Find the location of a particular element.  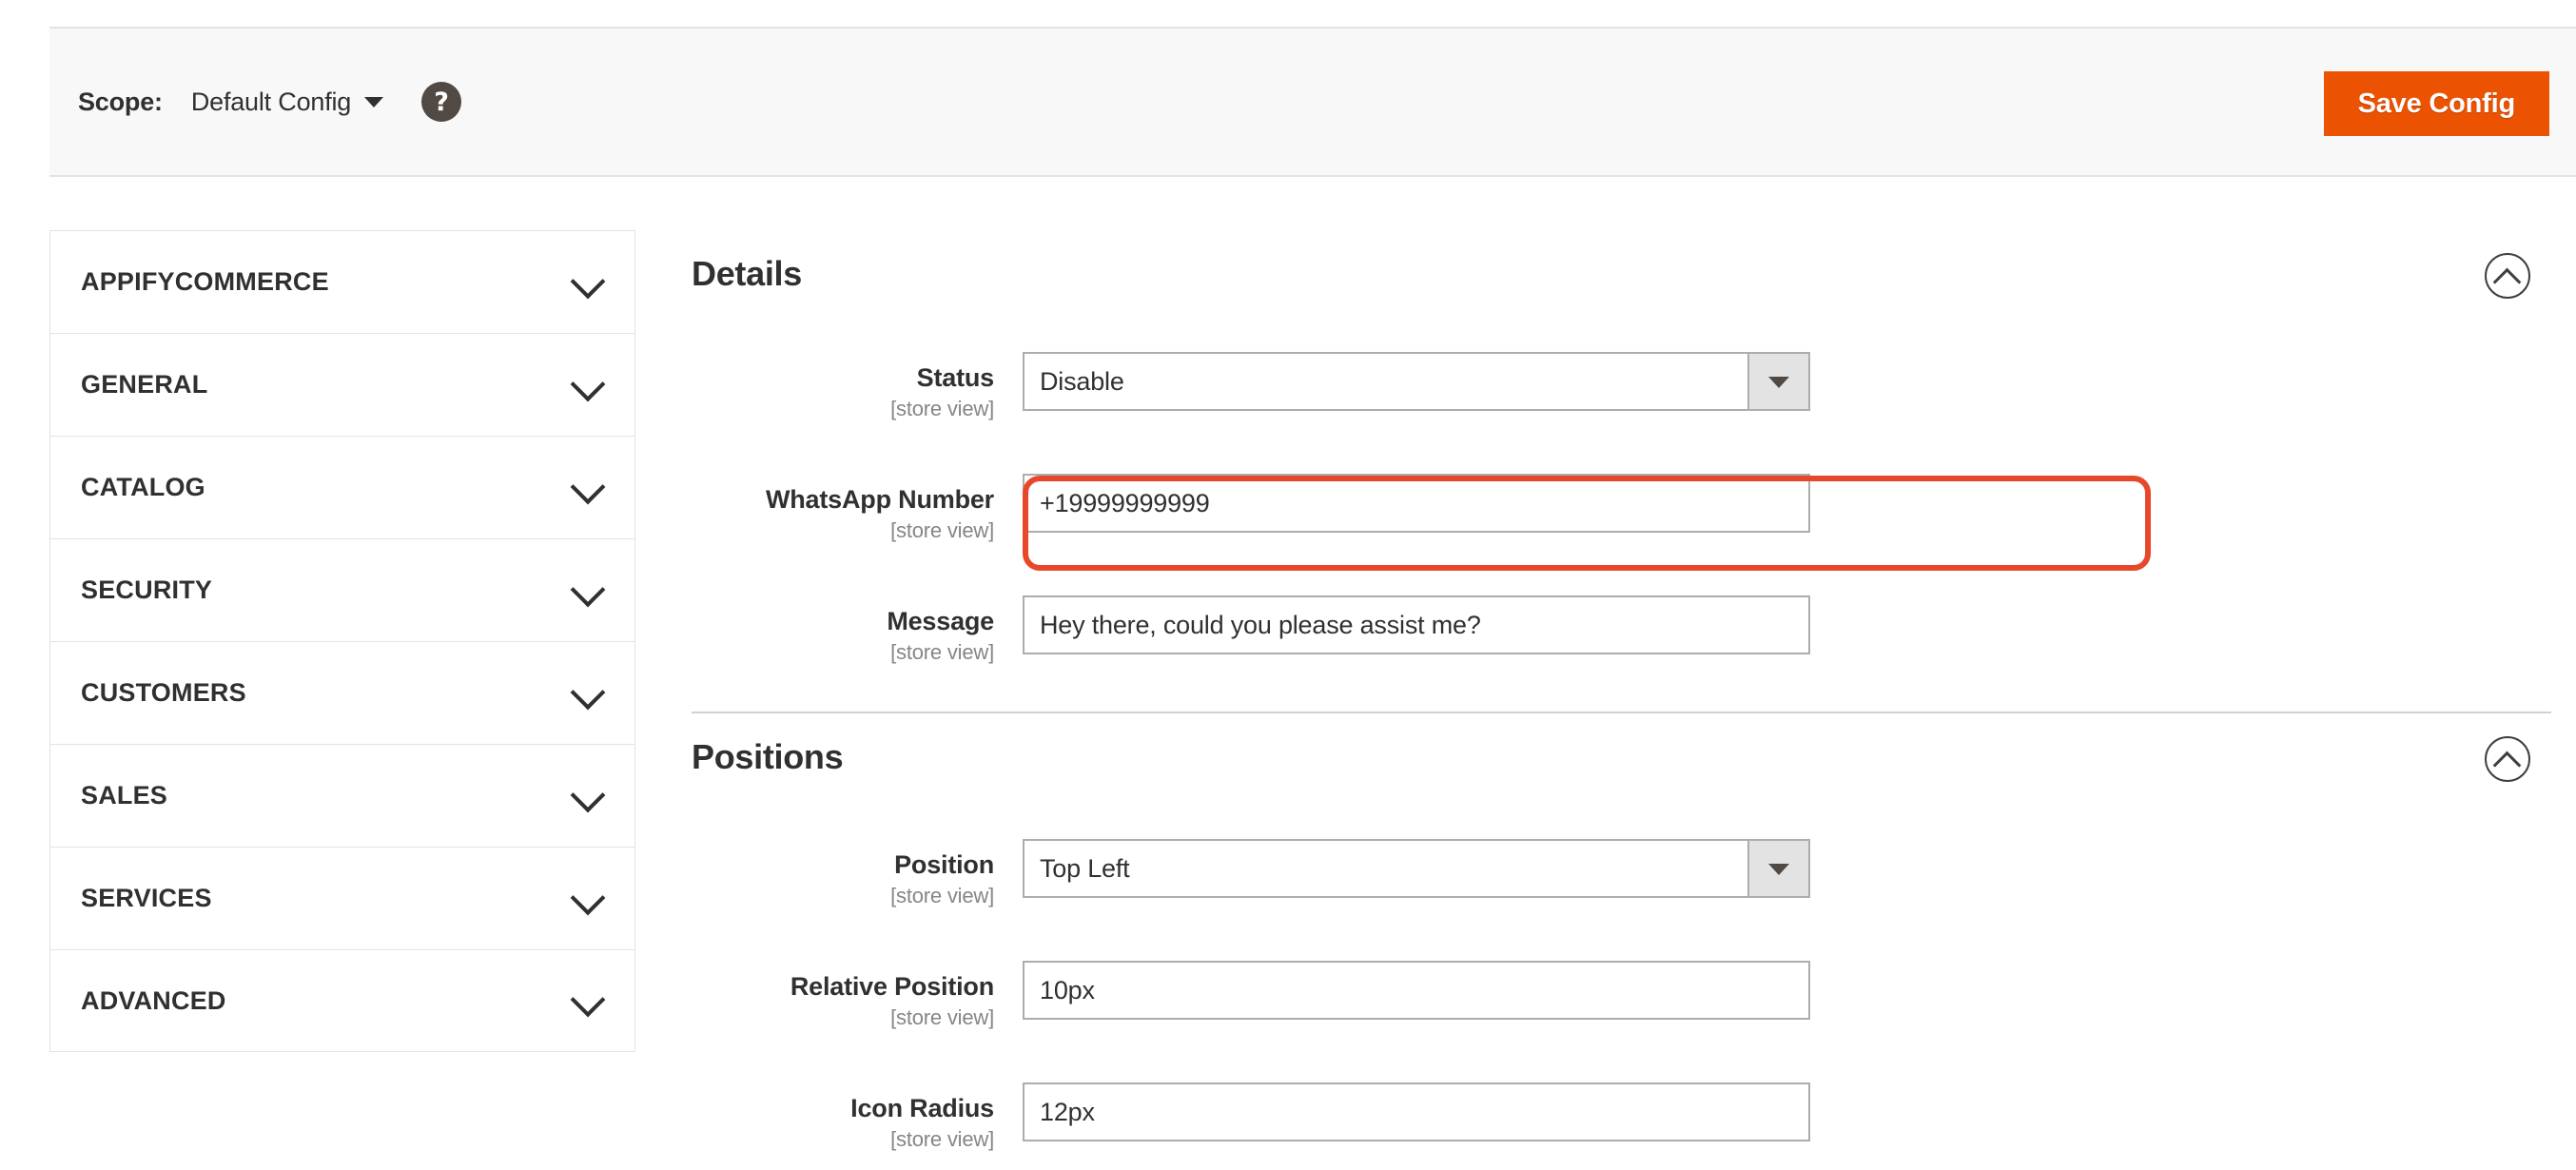

field-row-relative-position: Relative Position [store view] is located at coordinates (1622, 1007).